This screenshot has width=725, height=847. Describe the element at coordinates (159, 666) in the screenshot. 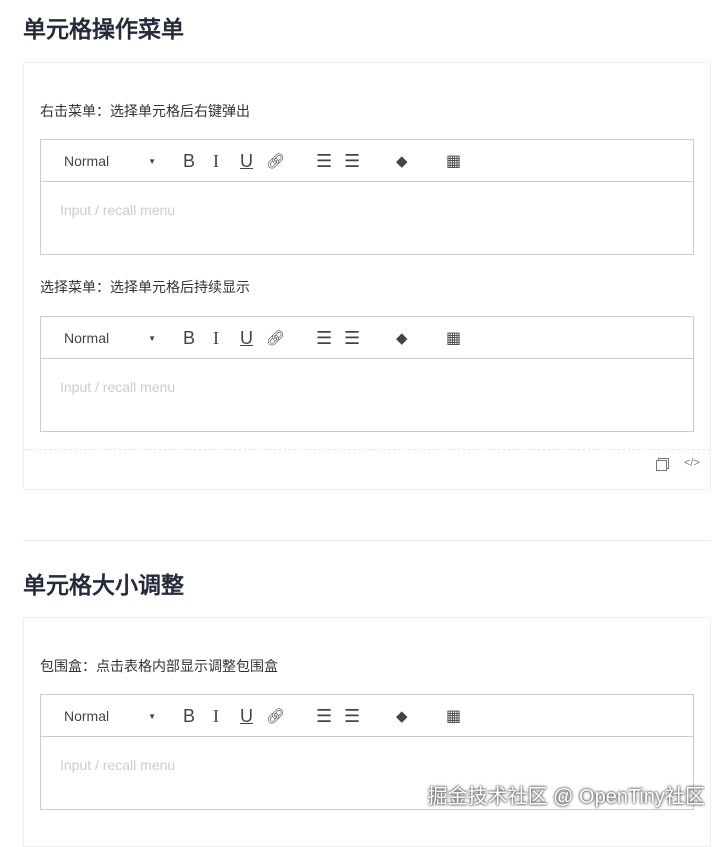

I see `demo-label: 包围盒：点击表格内部显示调整包围盒` at that location.